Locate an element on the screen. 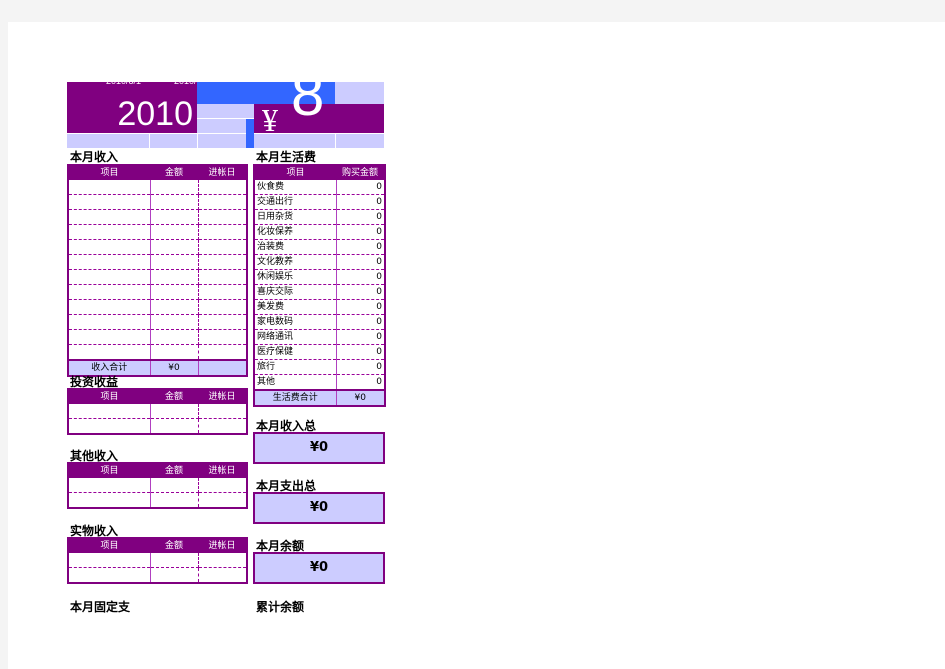 The height and width of the screenshot is (669, 945). table-row: 治装费 0 is located at coordinates (319, 247).